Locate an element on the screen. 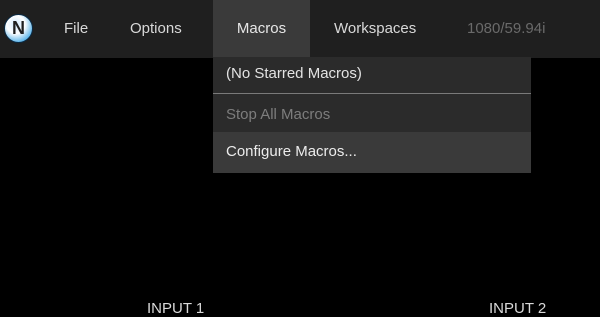 Image resolution: width=600 pixels, height=317 pixels. menu-separator is located at coordinates (372, 93).